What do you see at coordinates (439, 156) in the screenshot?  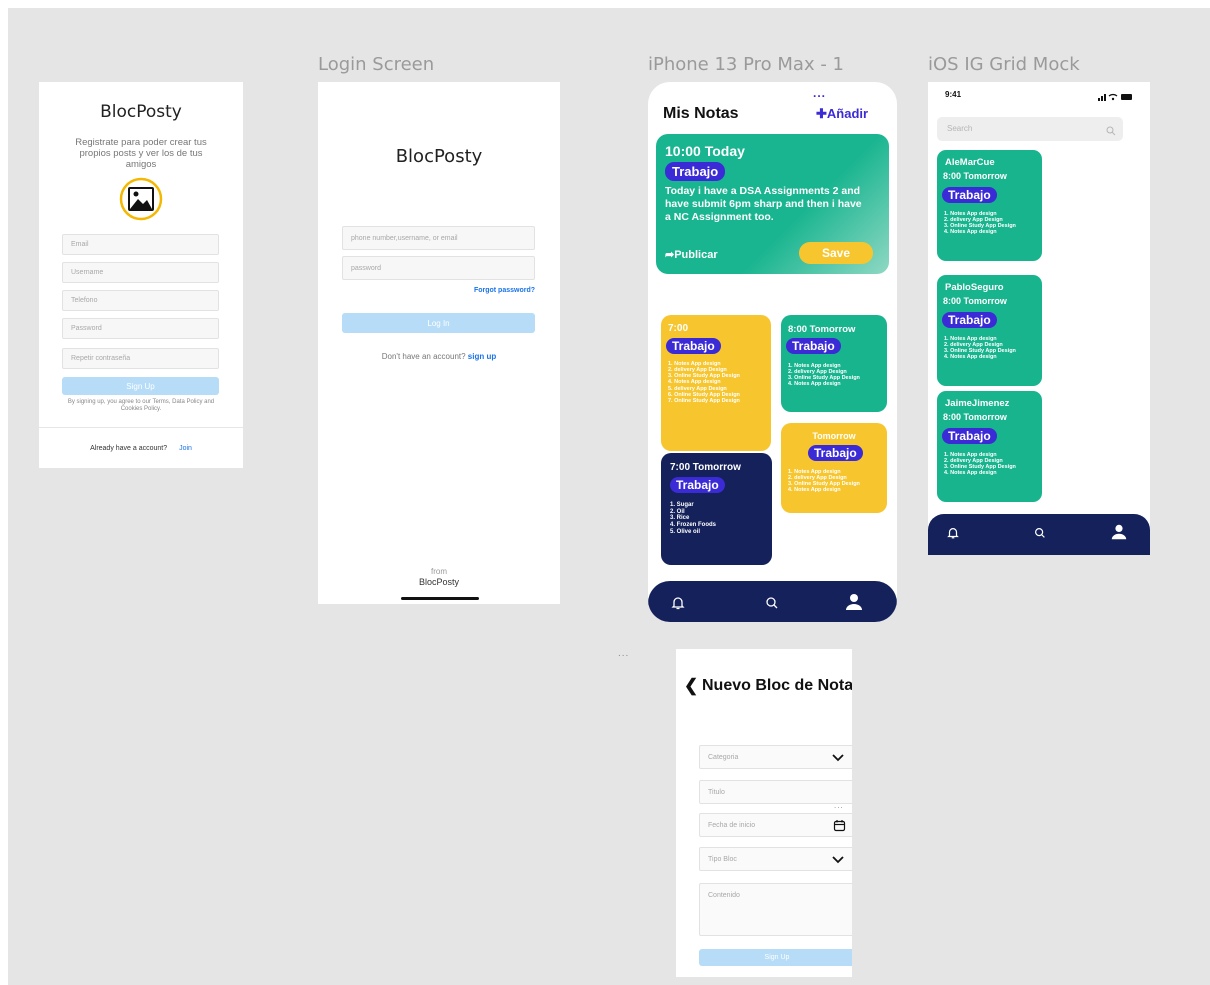 I see `login-brand: BlocPosty` at bounding box center [439, 156].